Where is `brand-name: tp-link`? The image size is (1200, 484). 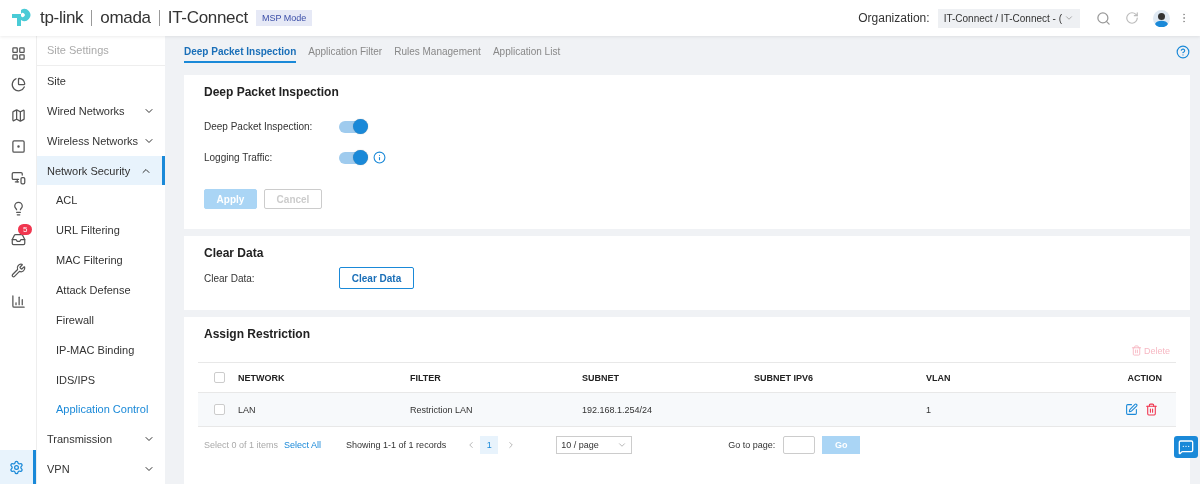
brand-name: tp-link is located at coordinates (62, 18).